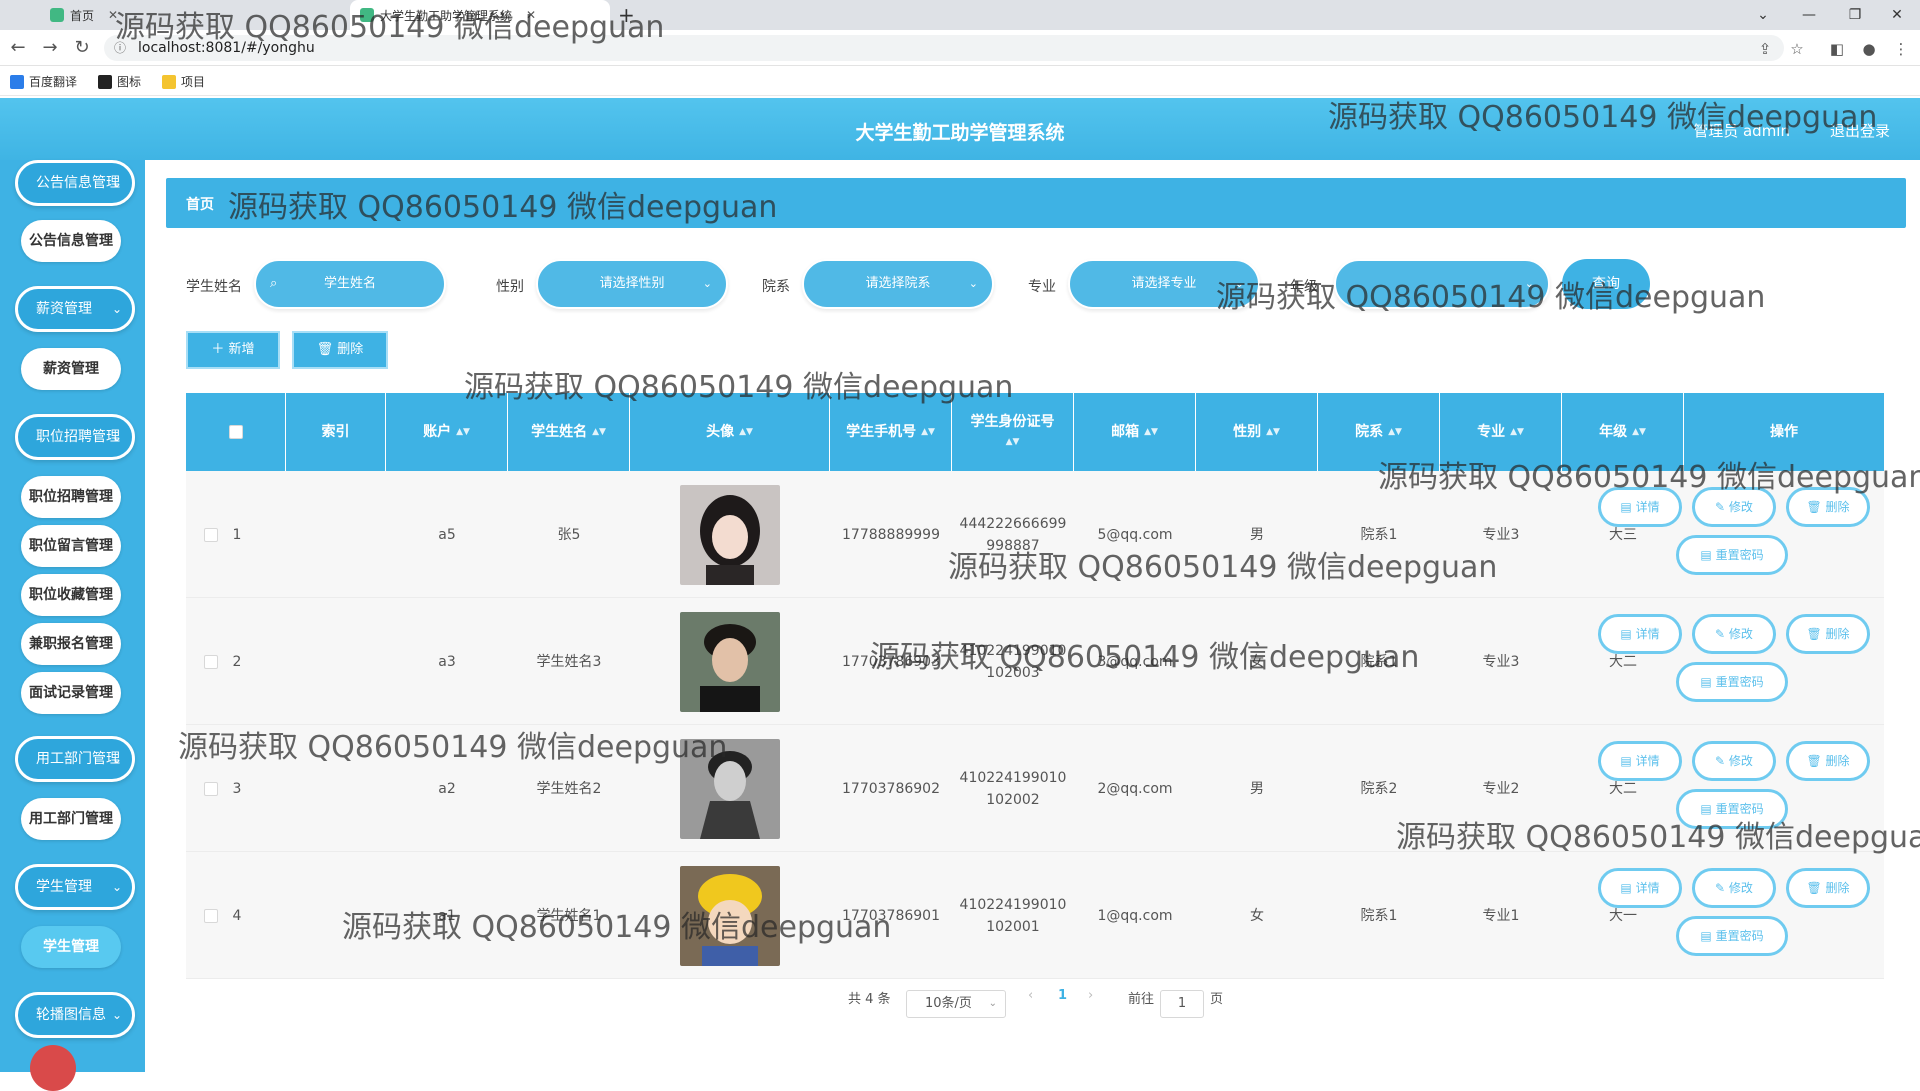 This screenshot has height=1091, width=1920. What do you see at coordinates (75, 887) in the screenshot?
I see `sidebar-group-student: 学生管理 ⌄` at bounding box center [75, 887].